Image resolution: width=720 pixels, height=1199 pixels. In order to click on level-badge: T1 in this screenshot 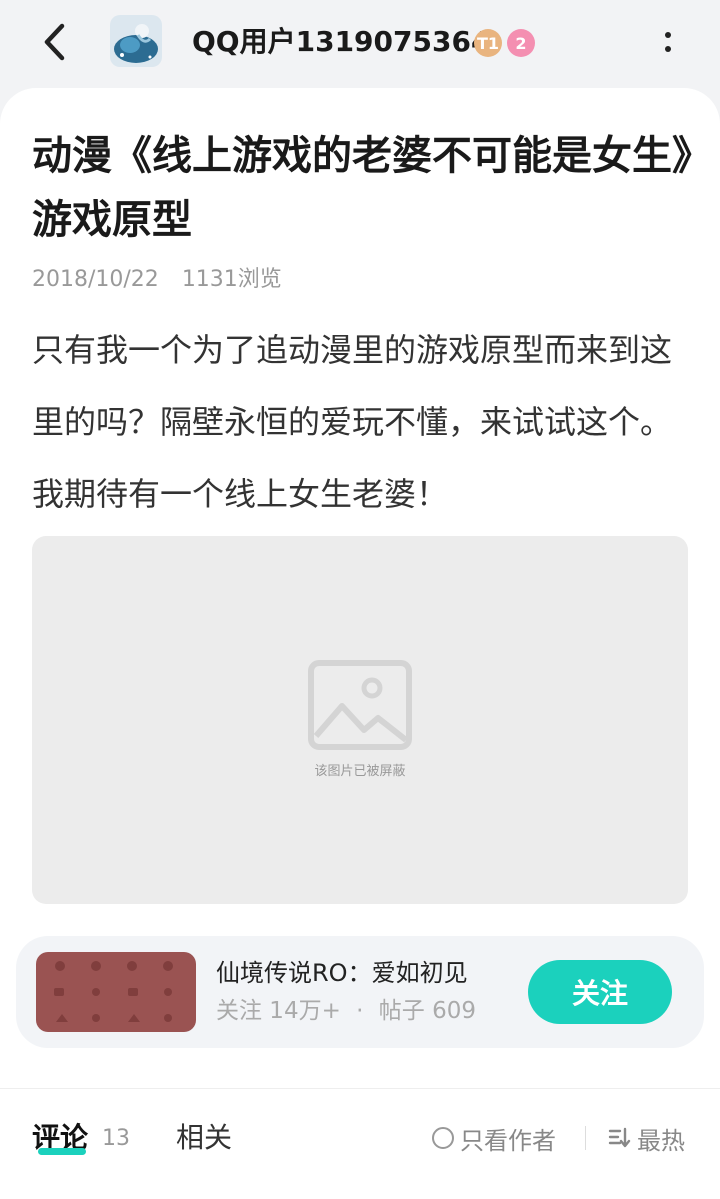, I will do `click(488, 43)`.